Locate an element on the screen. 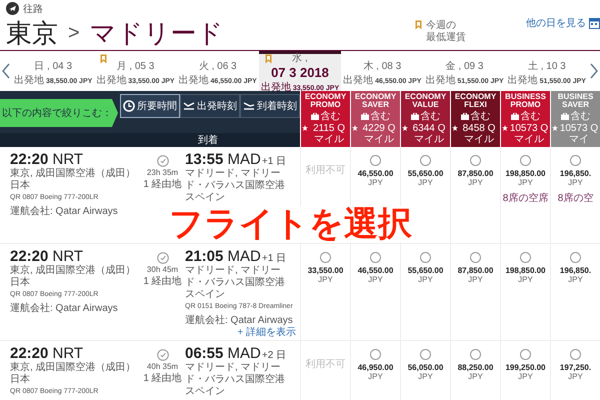  fare-price: 55,650.00 is located at coordinates (426, 173).